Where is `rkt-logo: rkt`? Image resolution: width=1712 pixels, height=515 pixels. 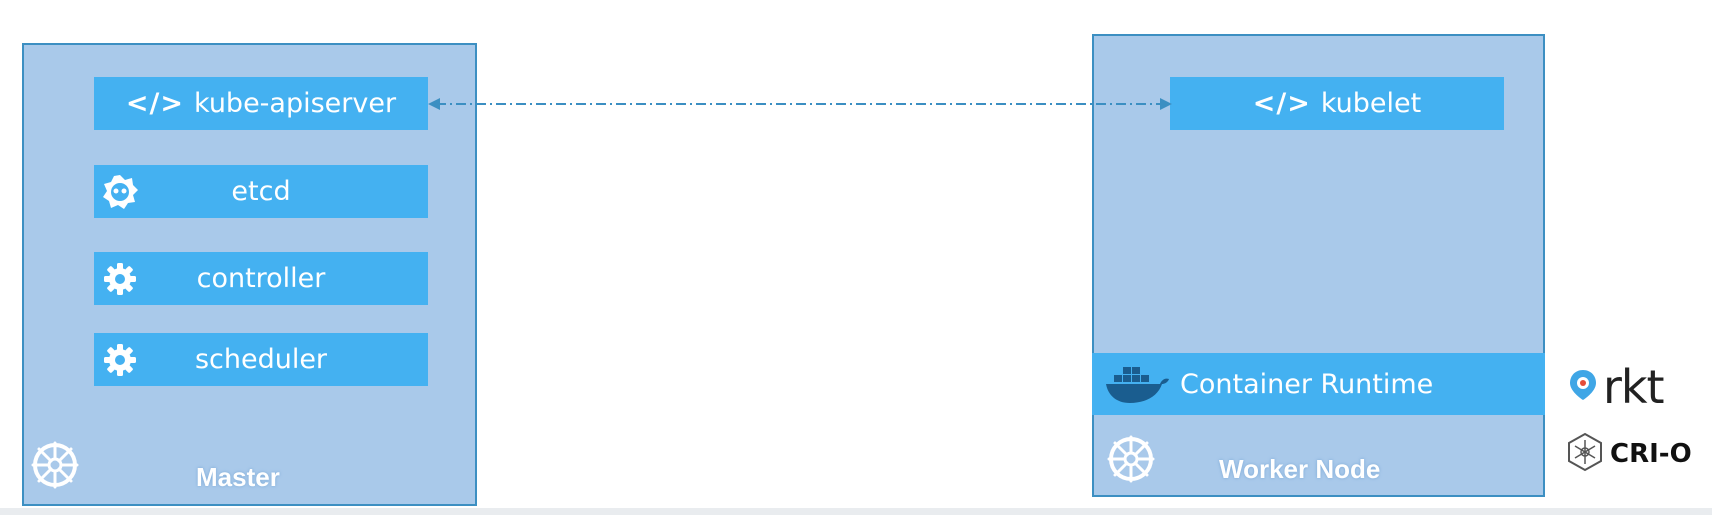 rkt-logo: rkt is located at coordinates (1616, 387).